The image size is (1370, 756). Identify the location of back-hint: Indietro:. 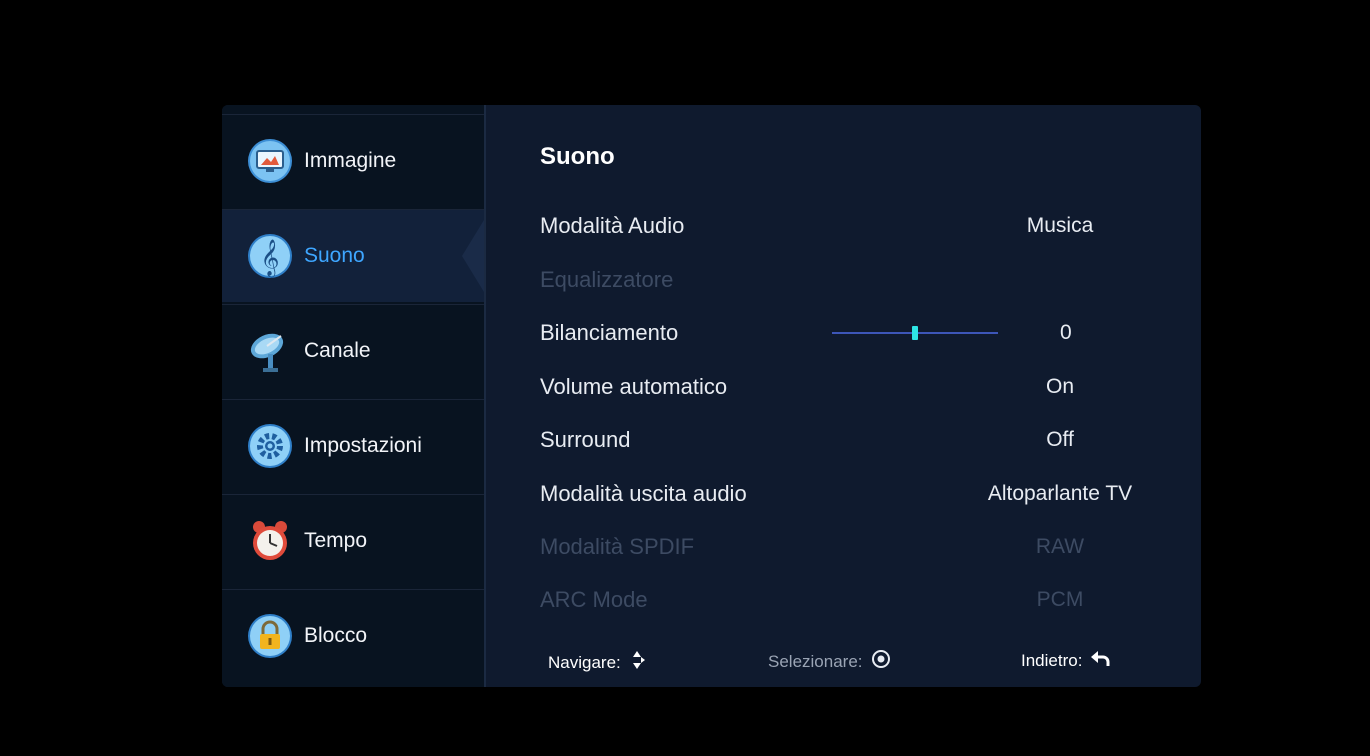
(1065, 660).